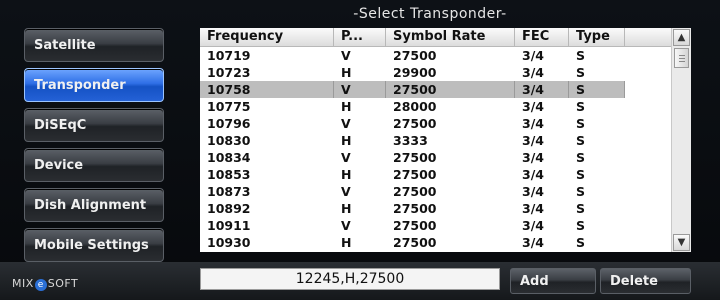 The height and width of the screenshot is (300, 720). Describe the element at coordinates (94, 165) in the screenshot. I see `sidebar-item-device: Device` at that location.